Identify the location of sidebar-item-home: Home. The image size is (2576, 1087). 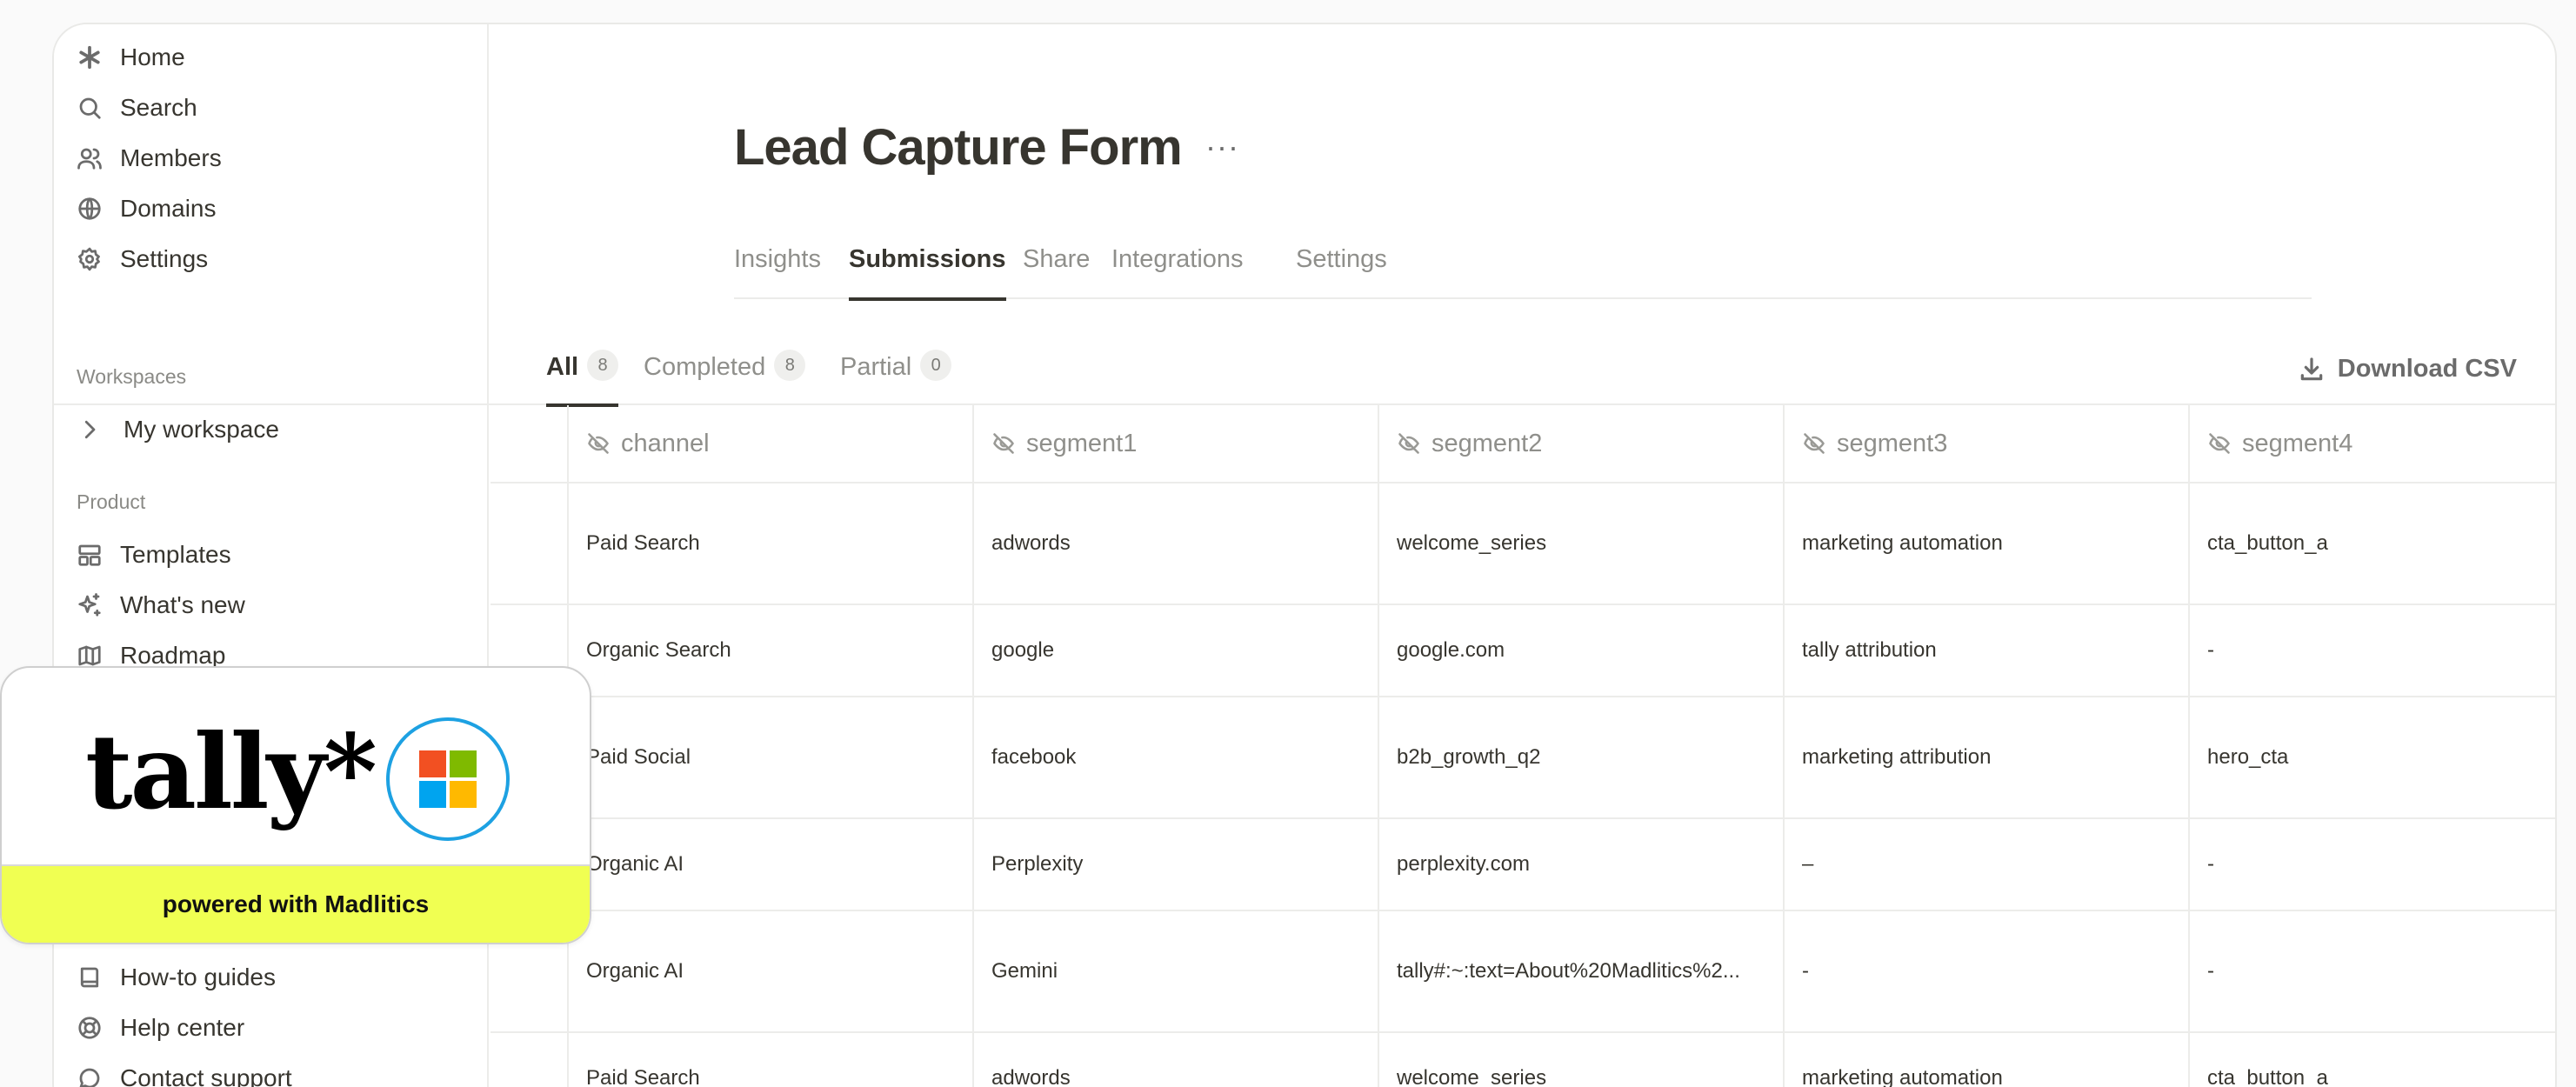
(270, 57).